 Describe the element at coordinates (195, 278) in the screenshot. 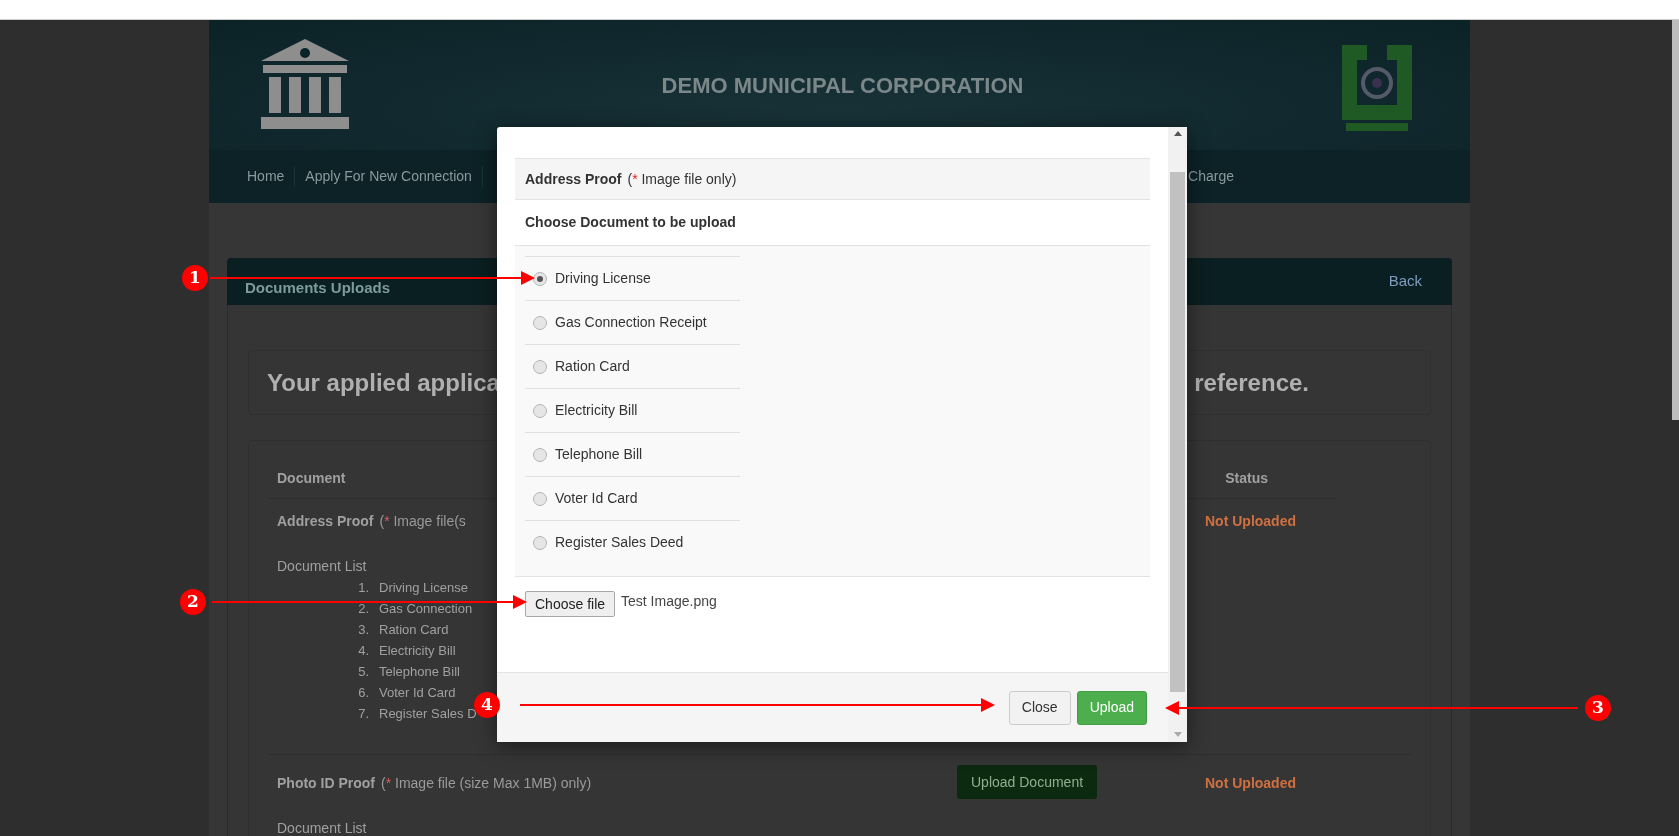

I see `annotation-number: 1` at that location.